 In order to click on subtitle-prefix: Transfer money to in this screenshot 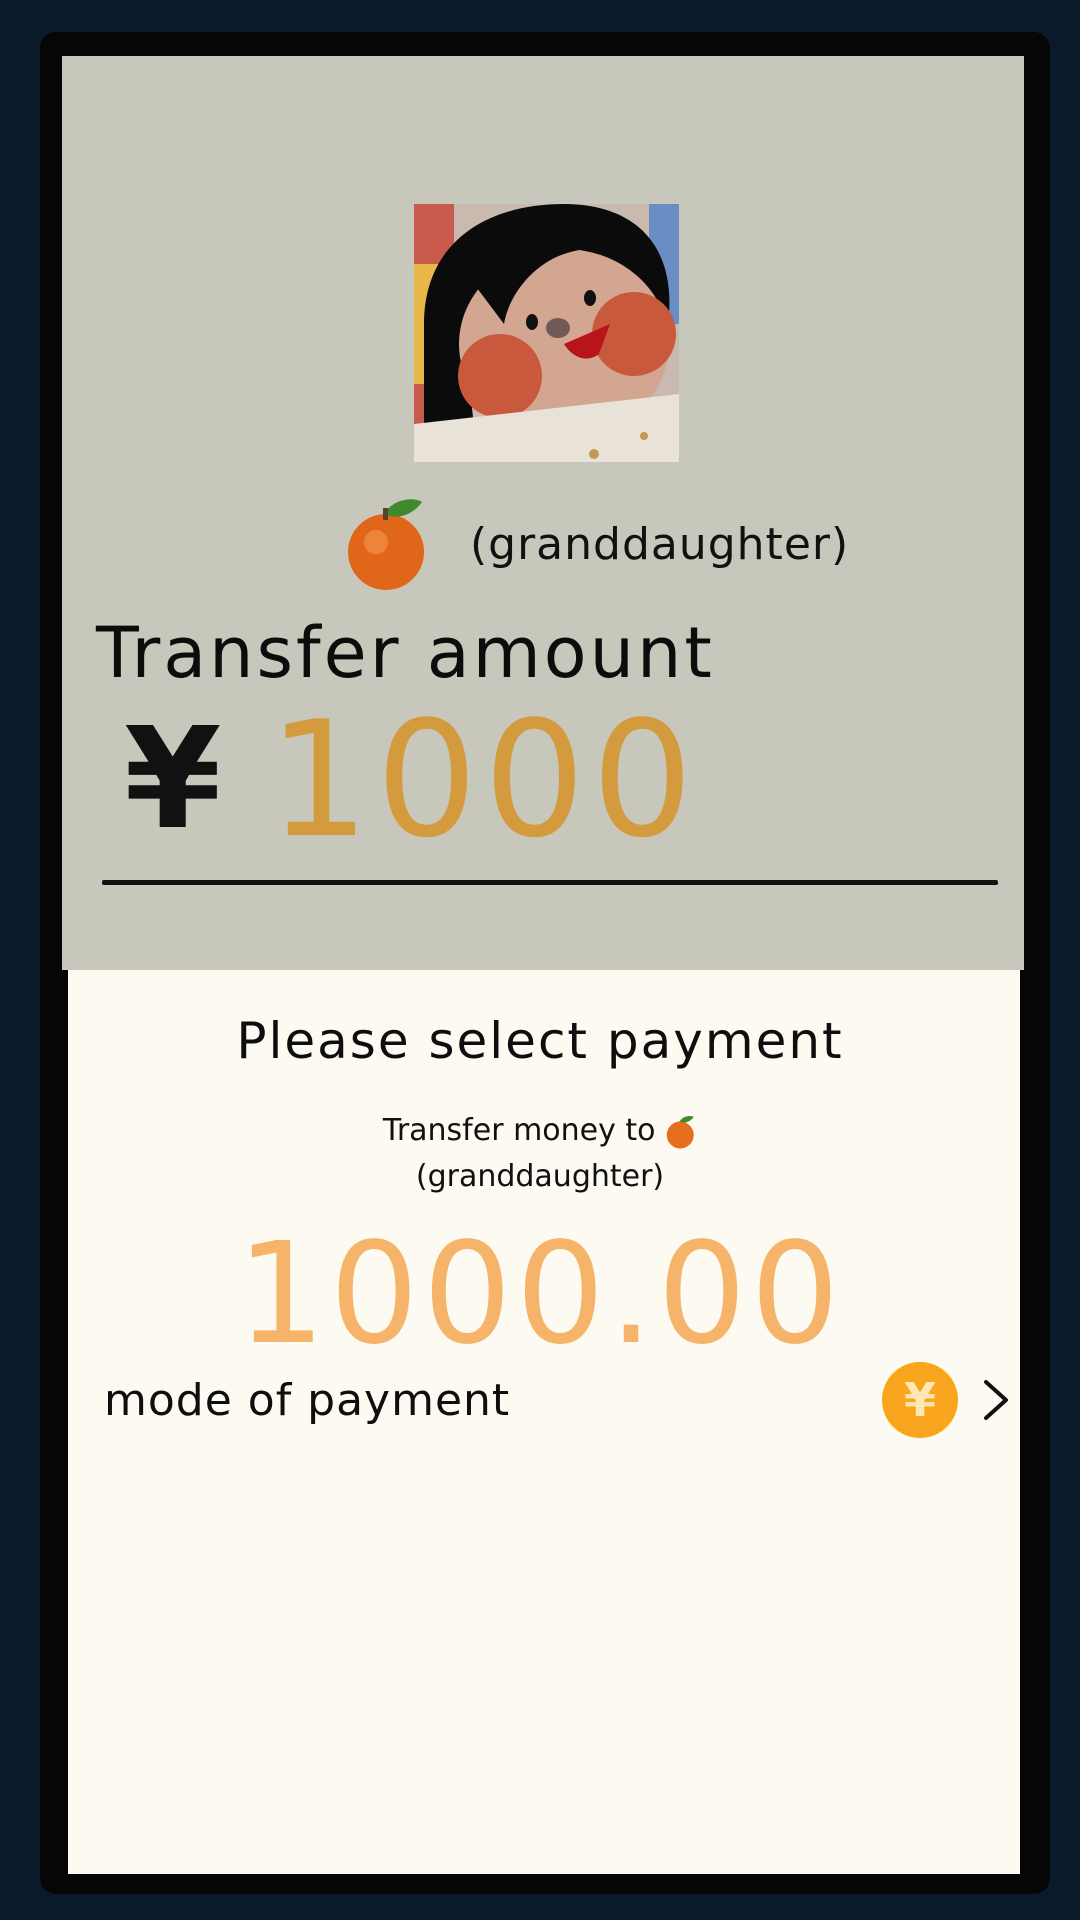, I will do `click(519, 1130)`.